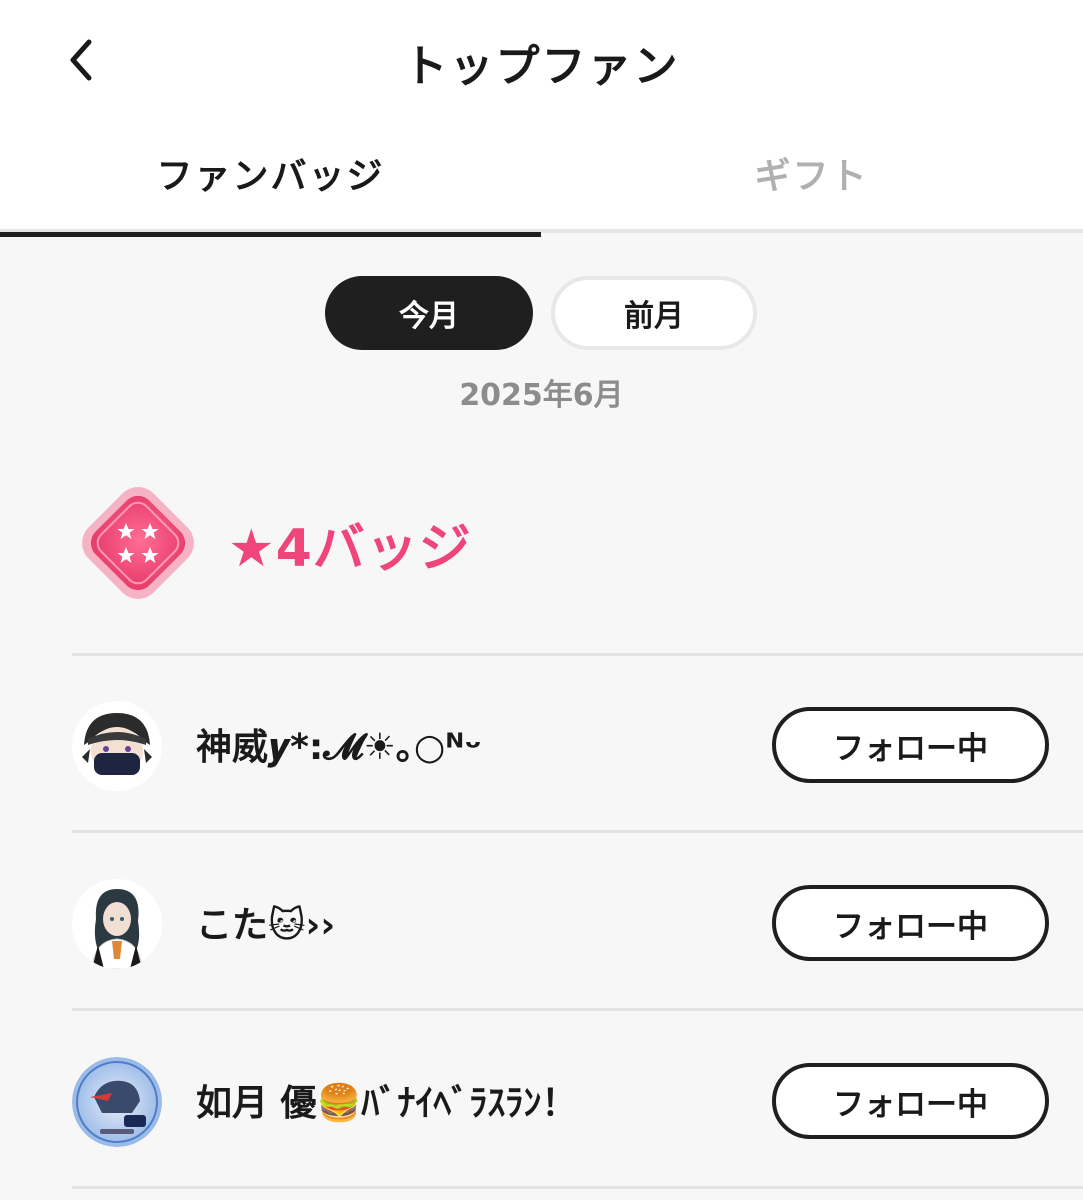  Describe the element at coordinates (387, 1103) in the screenshot. I see `fan-name: 如月 優🍔ﾊﾞﾅｲﾍﾞﾗｽﾗﾝ！` at that location.